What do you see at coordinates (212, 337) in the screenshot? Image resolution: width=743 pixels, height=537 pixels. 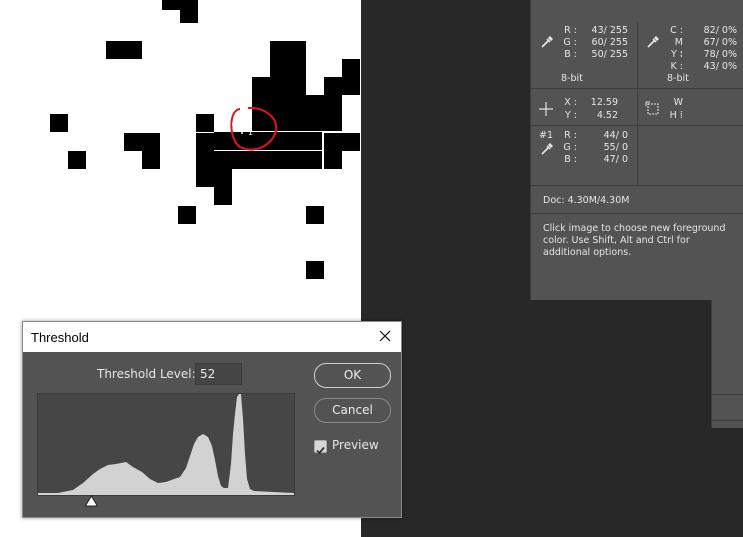 I see `dialog-titlebar: Threshold` at bounding box center [212, 337].